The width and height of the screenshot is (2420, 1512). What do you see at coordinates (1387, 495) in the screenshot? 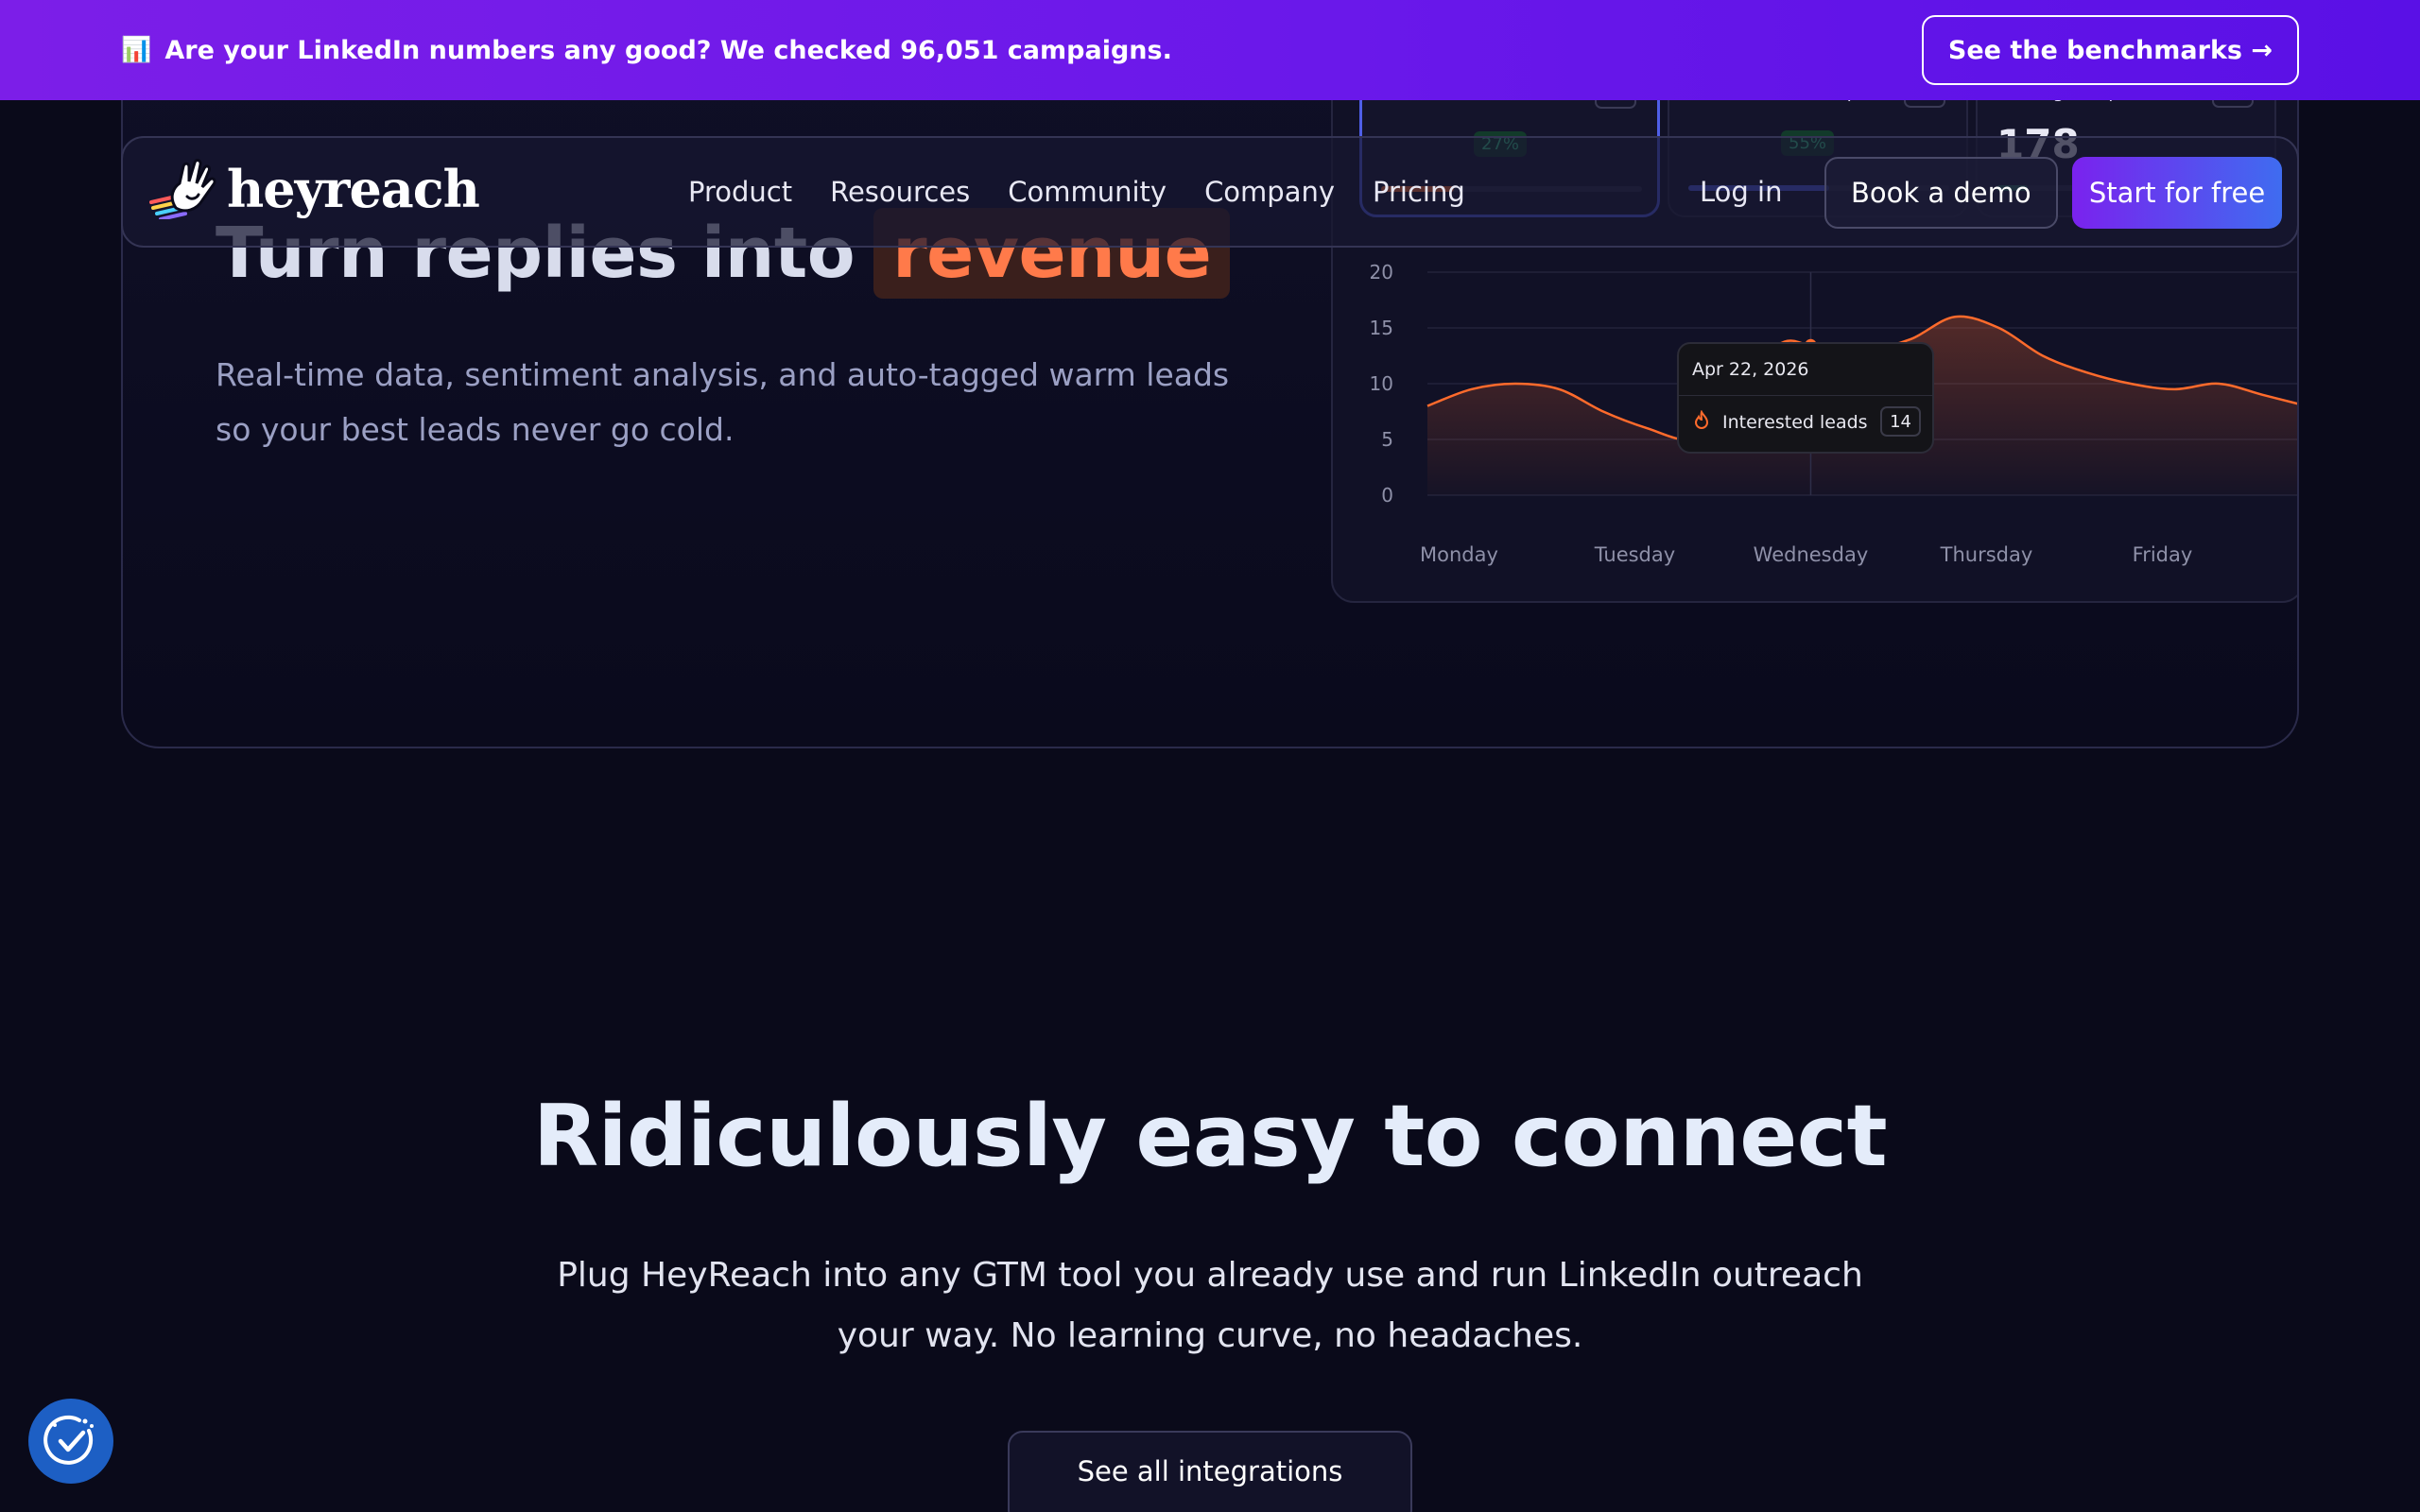
I see `y-tick-label: 0` at bounding box center [1387, 495].